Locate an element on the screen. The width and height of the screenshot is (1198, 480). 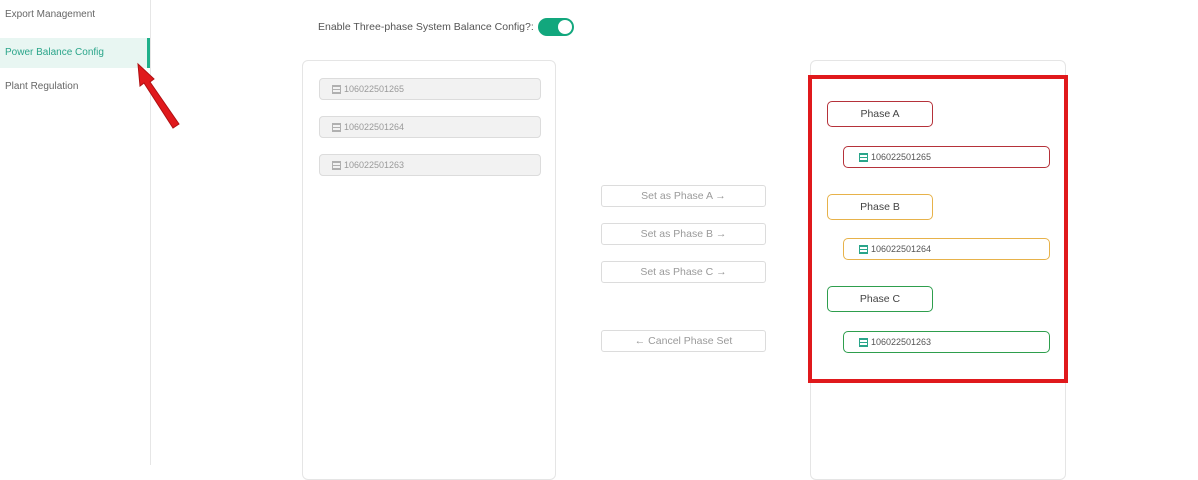
sidebar-item-power-balance-config: Power Balance Config is located at coordinates (75, 53).